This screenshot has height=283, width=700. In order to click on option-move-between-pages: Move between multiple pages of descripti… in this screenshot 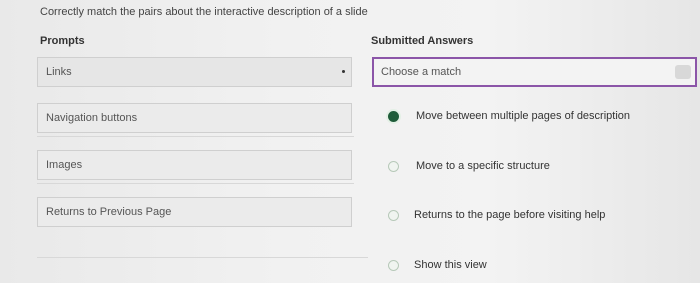, I will do `click(509, 116)`.